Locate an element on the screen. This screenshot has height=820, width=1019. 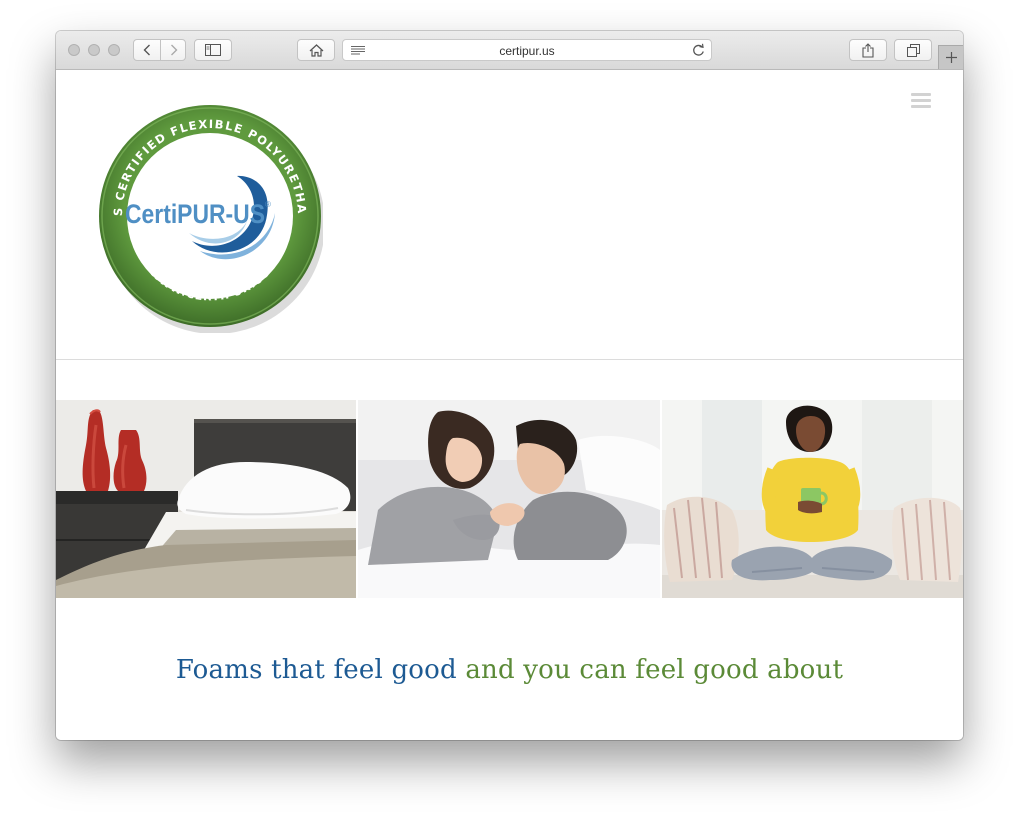
home-button is located at coordinates (316, 50).